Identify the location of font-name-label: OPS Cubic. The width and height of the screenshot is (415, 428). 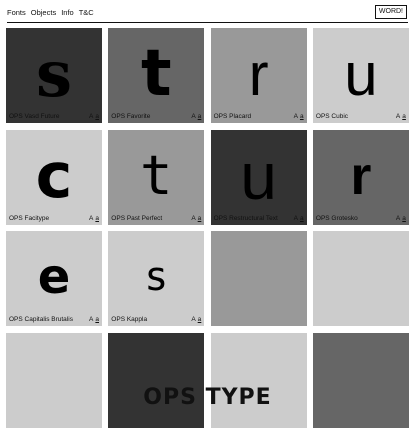
(332, 116).